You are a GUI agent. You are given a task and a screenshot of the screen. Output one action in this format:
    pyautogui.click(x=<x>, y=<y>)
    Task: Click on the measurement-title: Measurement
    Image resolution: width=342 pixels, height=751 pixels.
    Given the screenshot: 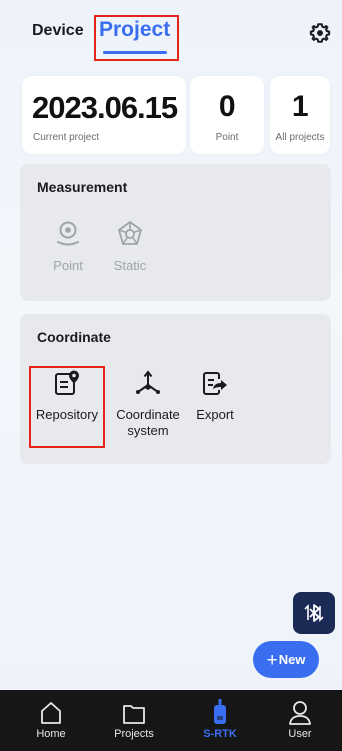 What is the action you would take?
    pyautogui.click(x=82, y=187)
    